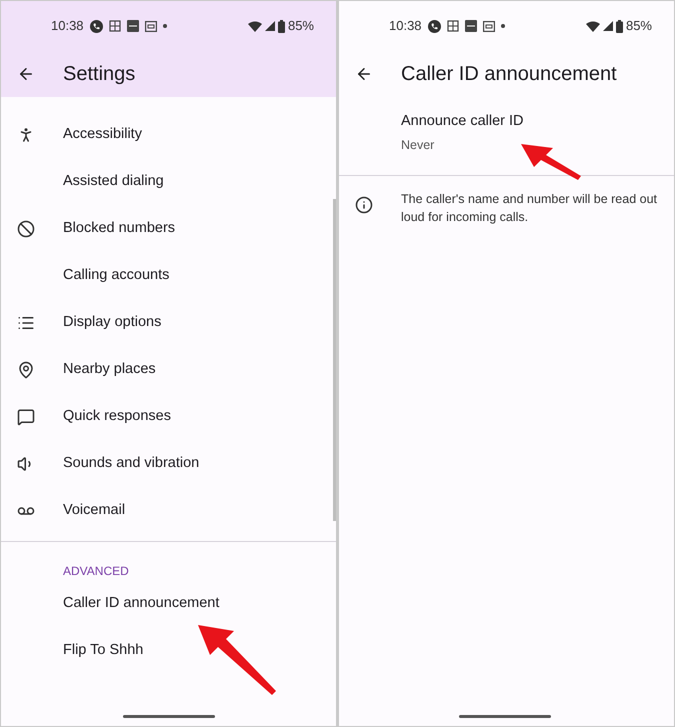  I want to click on settings-item: Sounds and vibration, so click(168, 463).